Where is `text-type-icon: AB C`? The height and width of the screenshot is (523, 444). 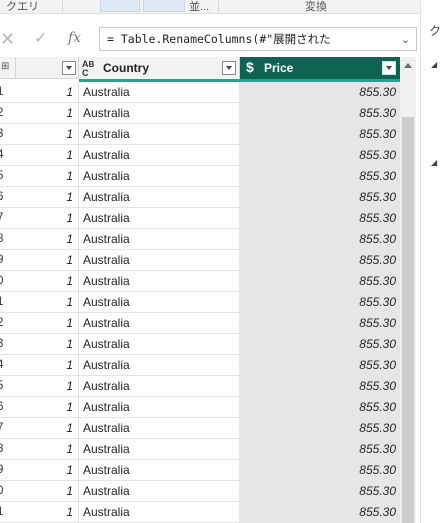
text-type-icon: AB C is located at coordinates (88, 69).